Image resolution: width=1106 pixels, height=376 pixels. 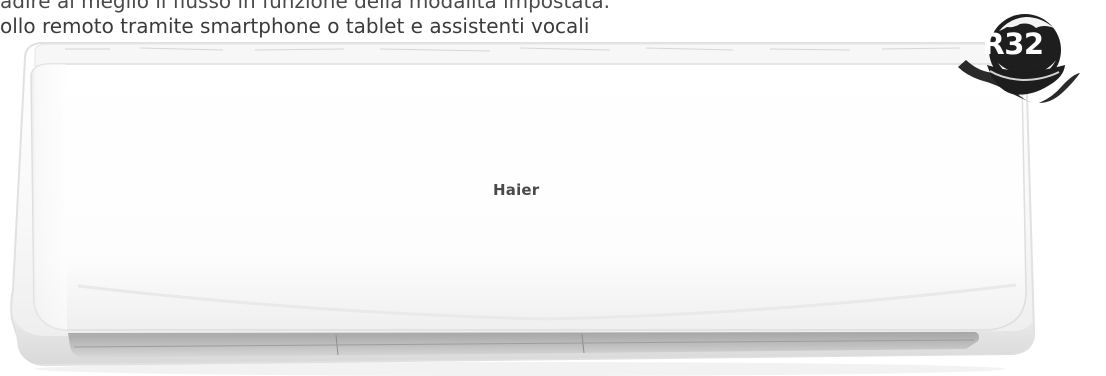 I want to click on r32-badge-label: R32, so click(x=1013, y=44).